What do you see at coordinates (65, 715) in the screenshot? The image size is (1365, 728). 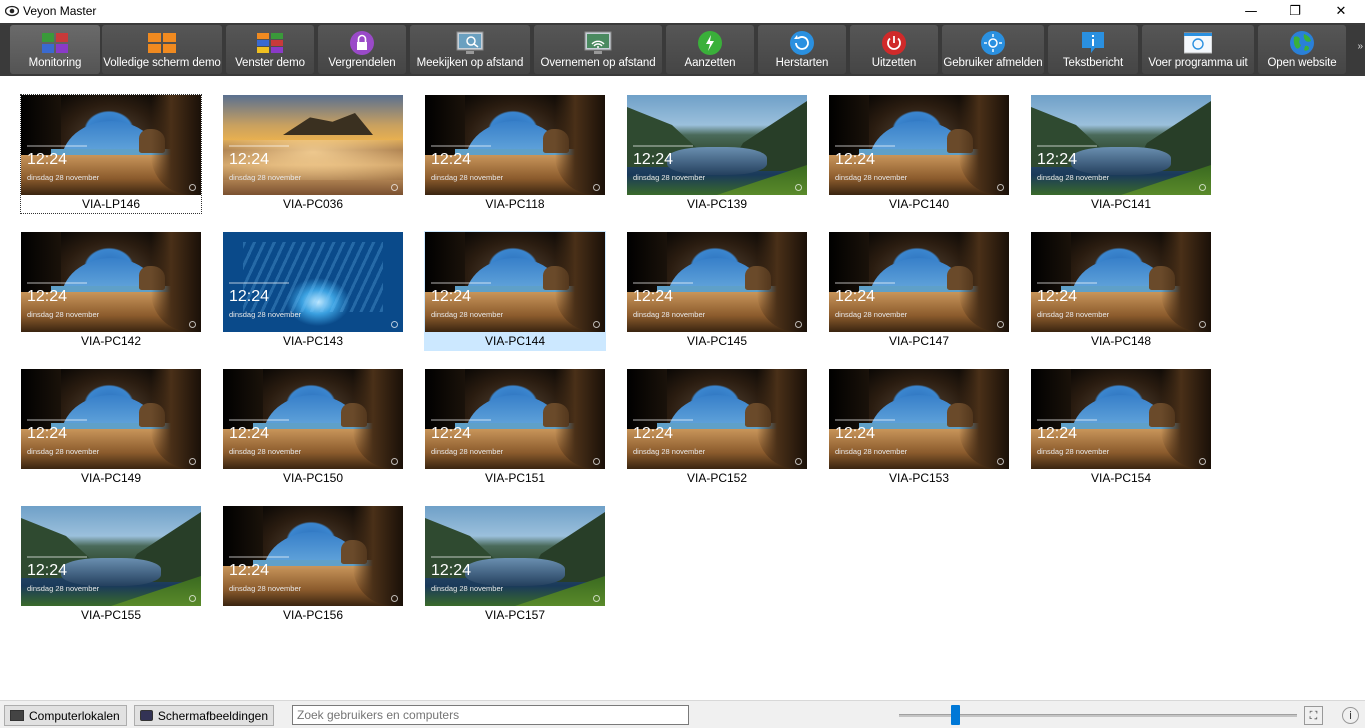 I see `computer-rooms-button: Computerlokalen` at bounding box center [65, 715].